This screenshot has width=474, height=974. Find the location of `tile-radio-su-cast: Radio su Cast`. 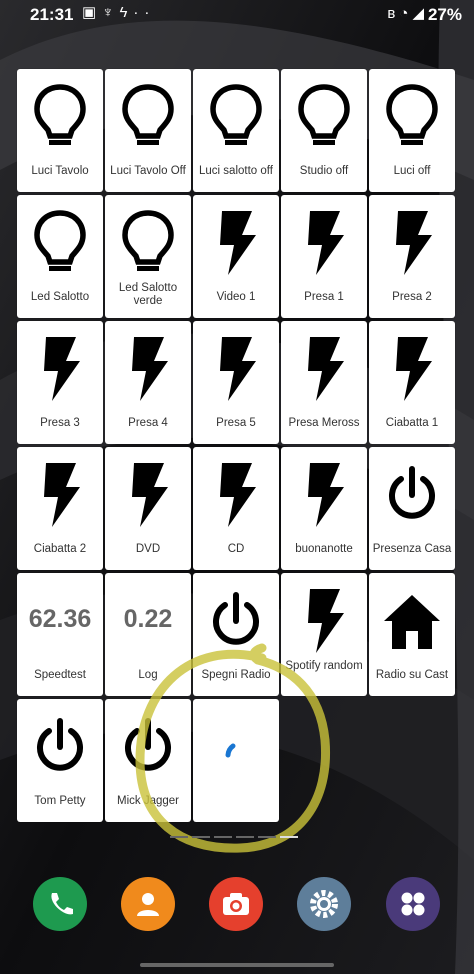

tile-radio-su-cast: Radio su Cast is located at coordinates (412, 634).